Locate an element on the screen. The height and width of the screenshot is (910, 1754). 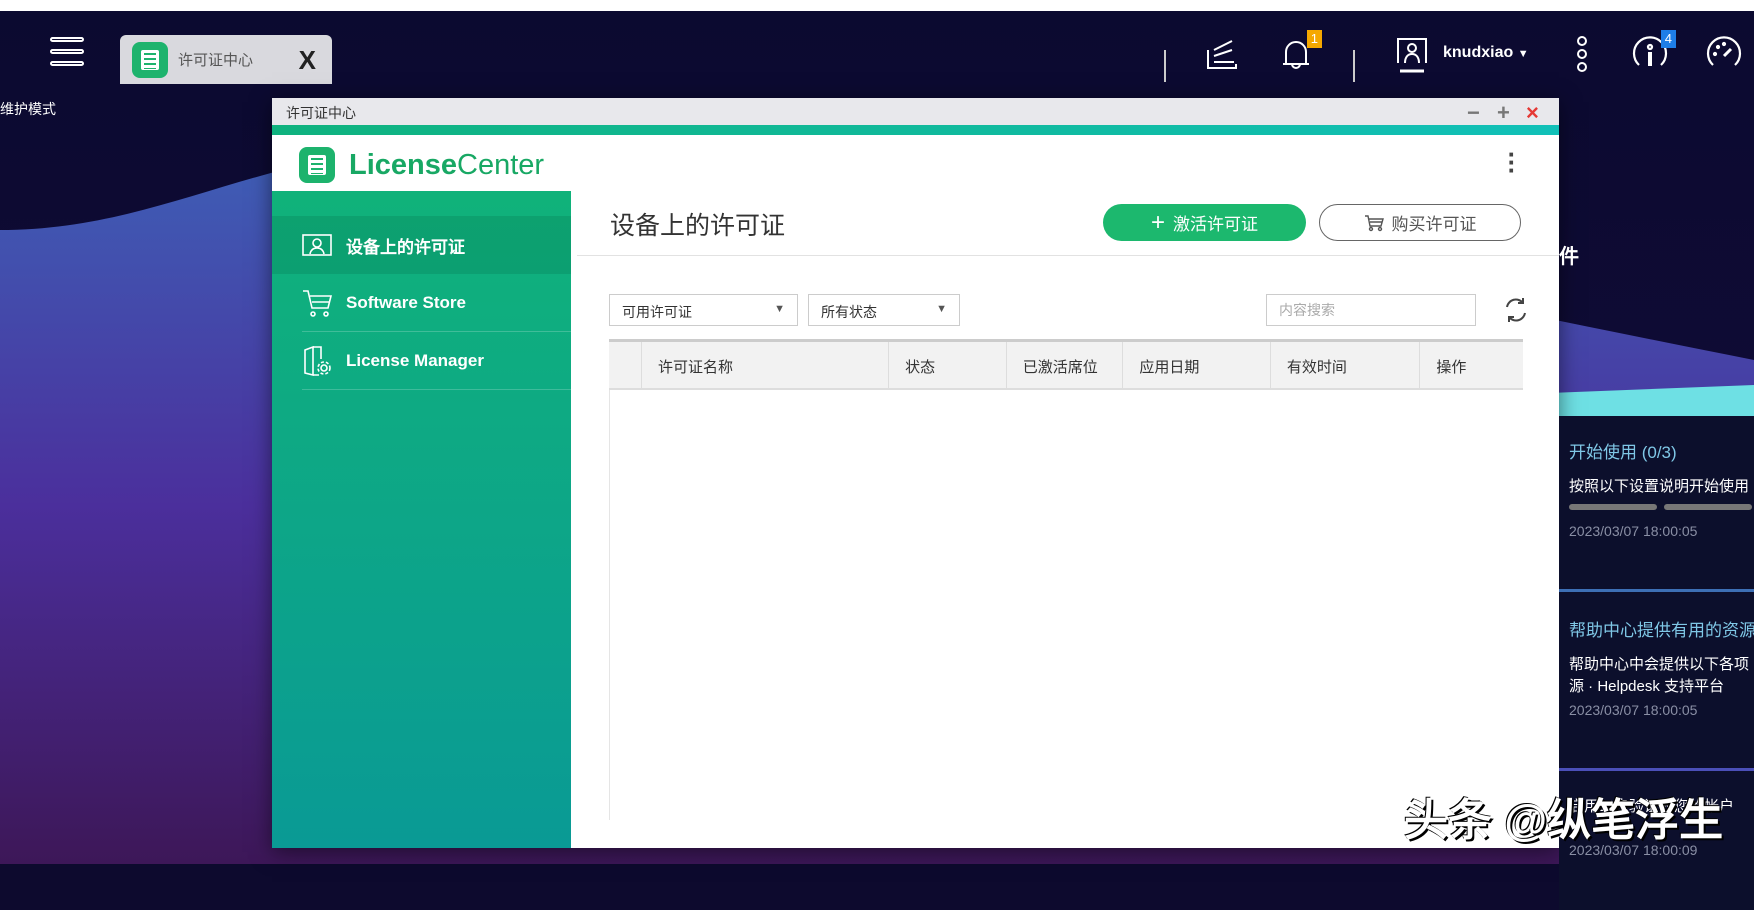
window-titlebar: 许可证中心 is located at coordinates (915, 111).